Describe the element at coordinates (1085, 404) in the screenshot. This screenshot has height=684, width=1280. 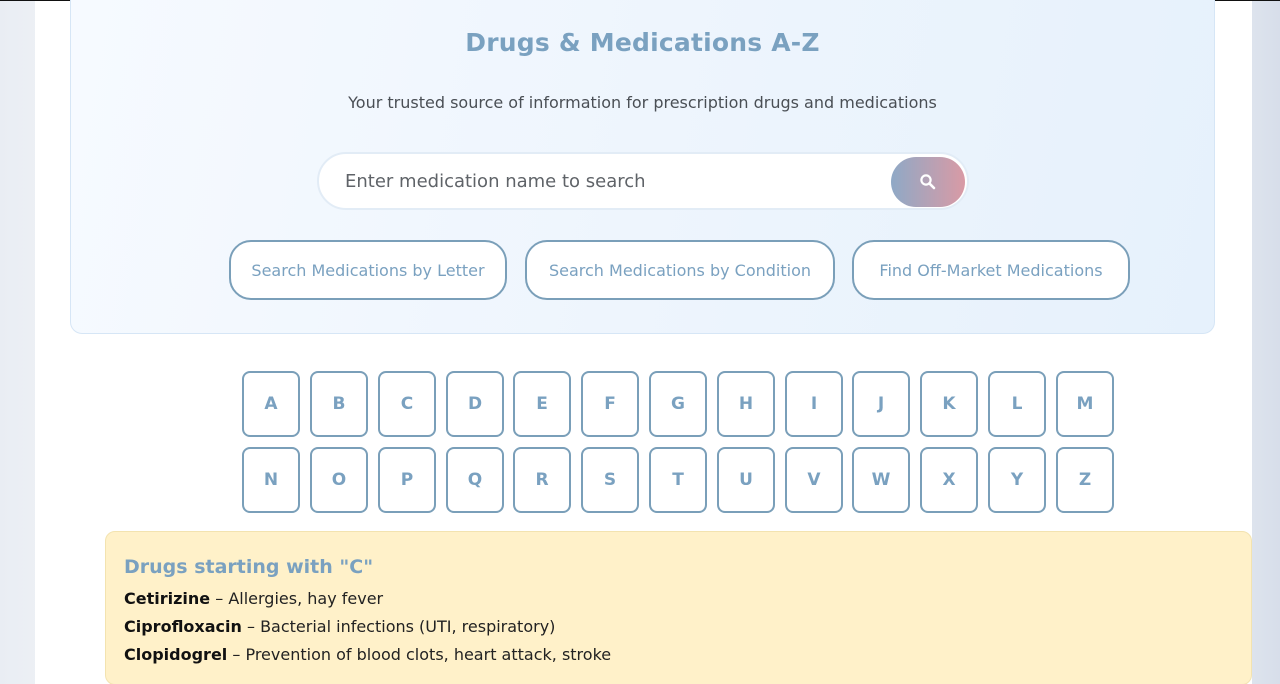
I see `letter-button-m: M` at that location.